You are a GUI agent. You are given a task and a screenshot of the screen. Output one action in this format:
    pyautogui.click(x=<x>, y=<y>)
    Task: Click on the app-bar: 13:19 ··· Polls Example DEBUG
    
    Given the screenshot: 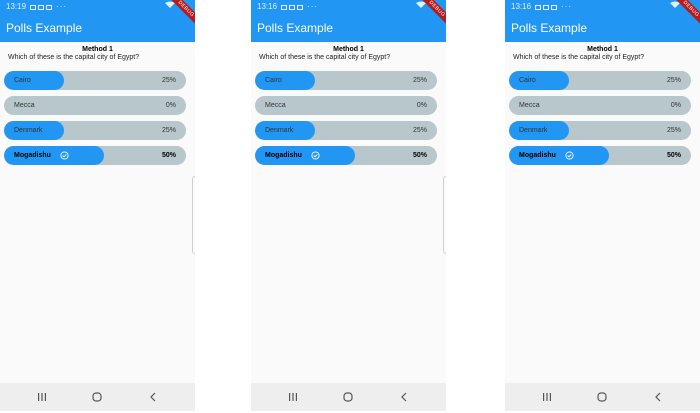 What is the action you would take?
    pyautogui.click(x=97, y=21)
    